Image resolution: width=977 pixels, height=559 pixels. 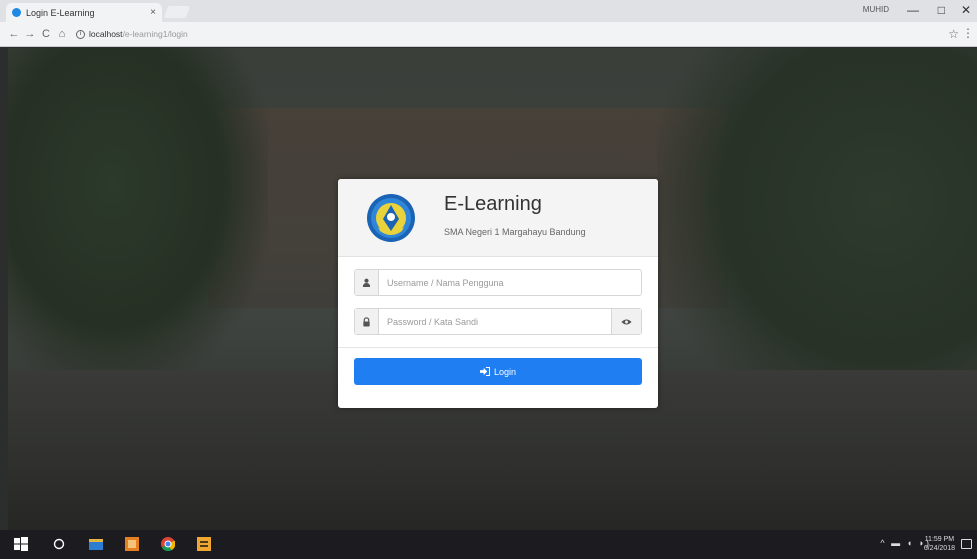 What do you see at coordinates (626, 321) in the screenshot?
I see `eye-icon` at bounding box center [626, 321].